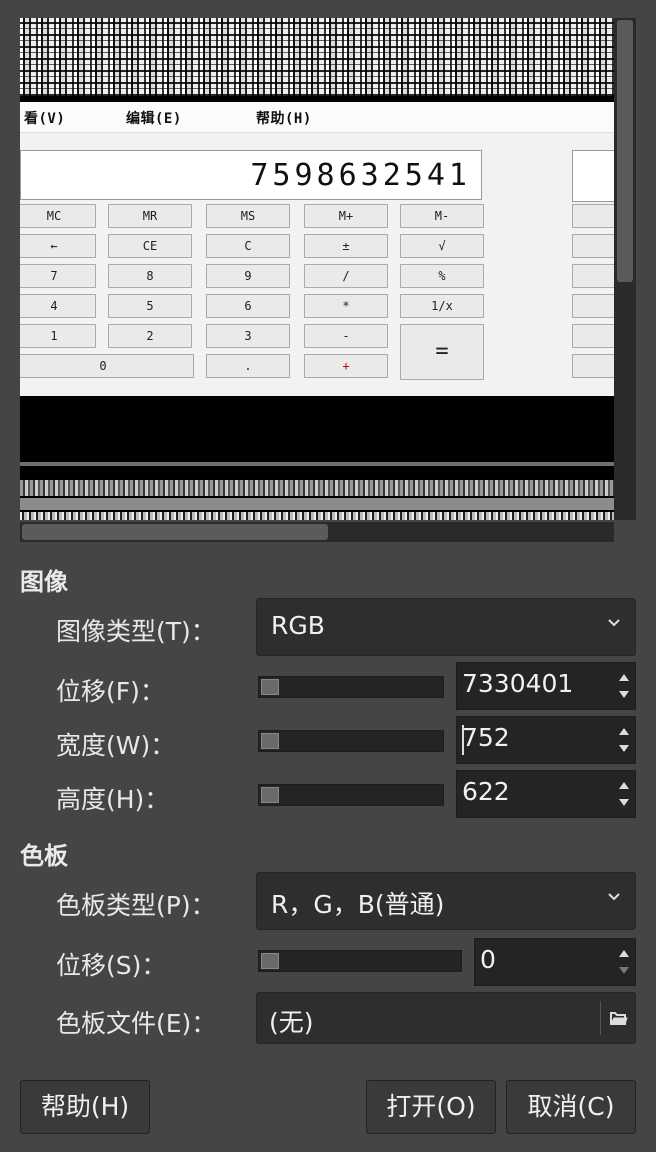 The width and height of the screenshot is (656, 1152). What do you see at coordinates (442, 352) in the screenshot?
I see `preview-key: =` at bounding box center [442, 352].